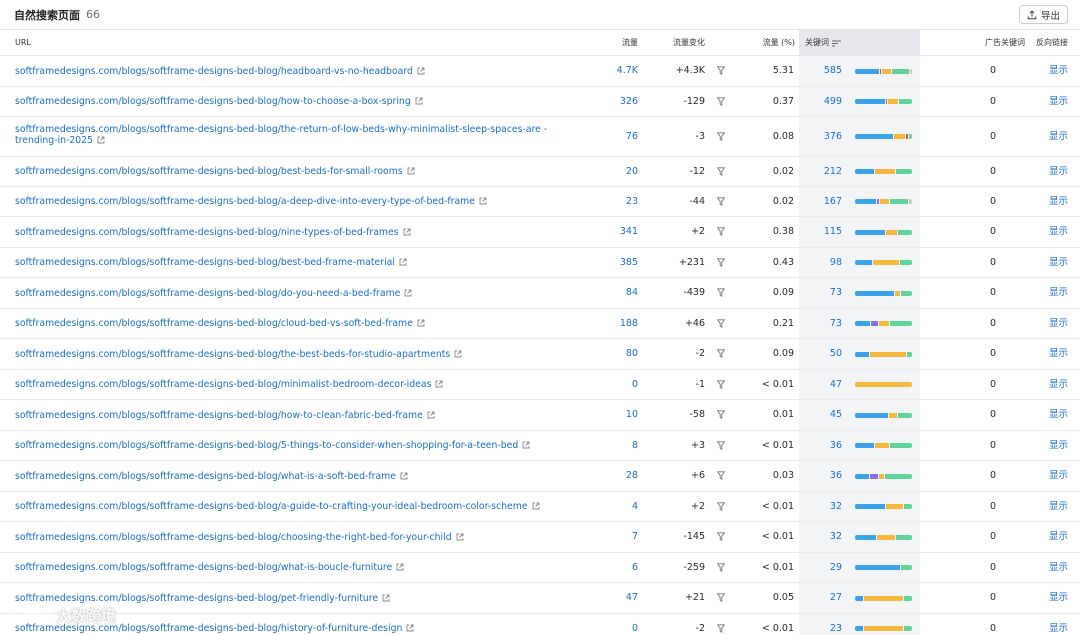 Image resolution: width=1080 pixels, height=635 pixels. I want to click on traffic-value: 47, so click(618, 598).